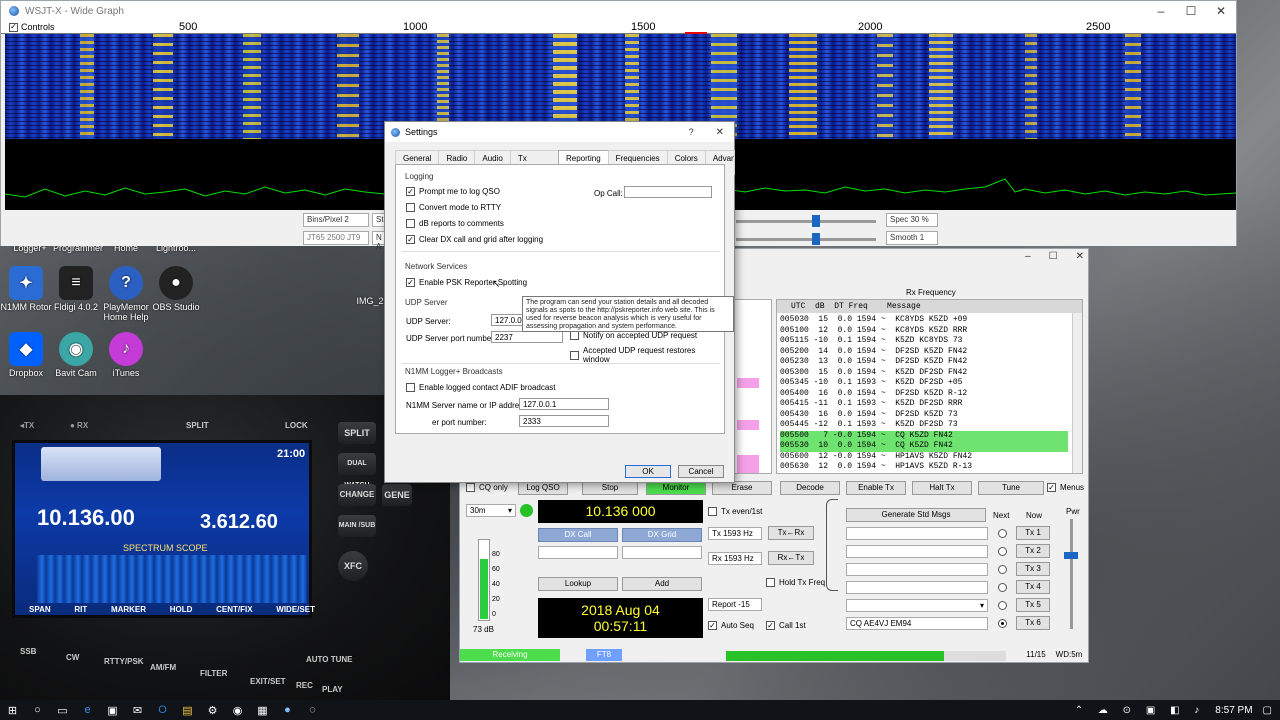  What do you see at coordinates (1033, 605) in the screenshot?
I see `tx5-now-button: Tx 5` at bounding box center [1033, 605].